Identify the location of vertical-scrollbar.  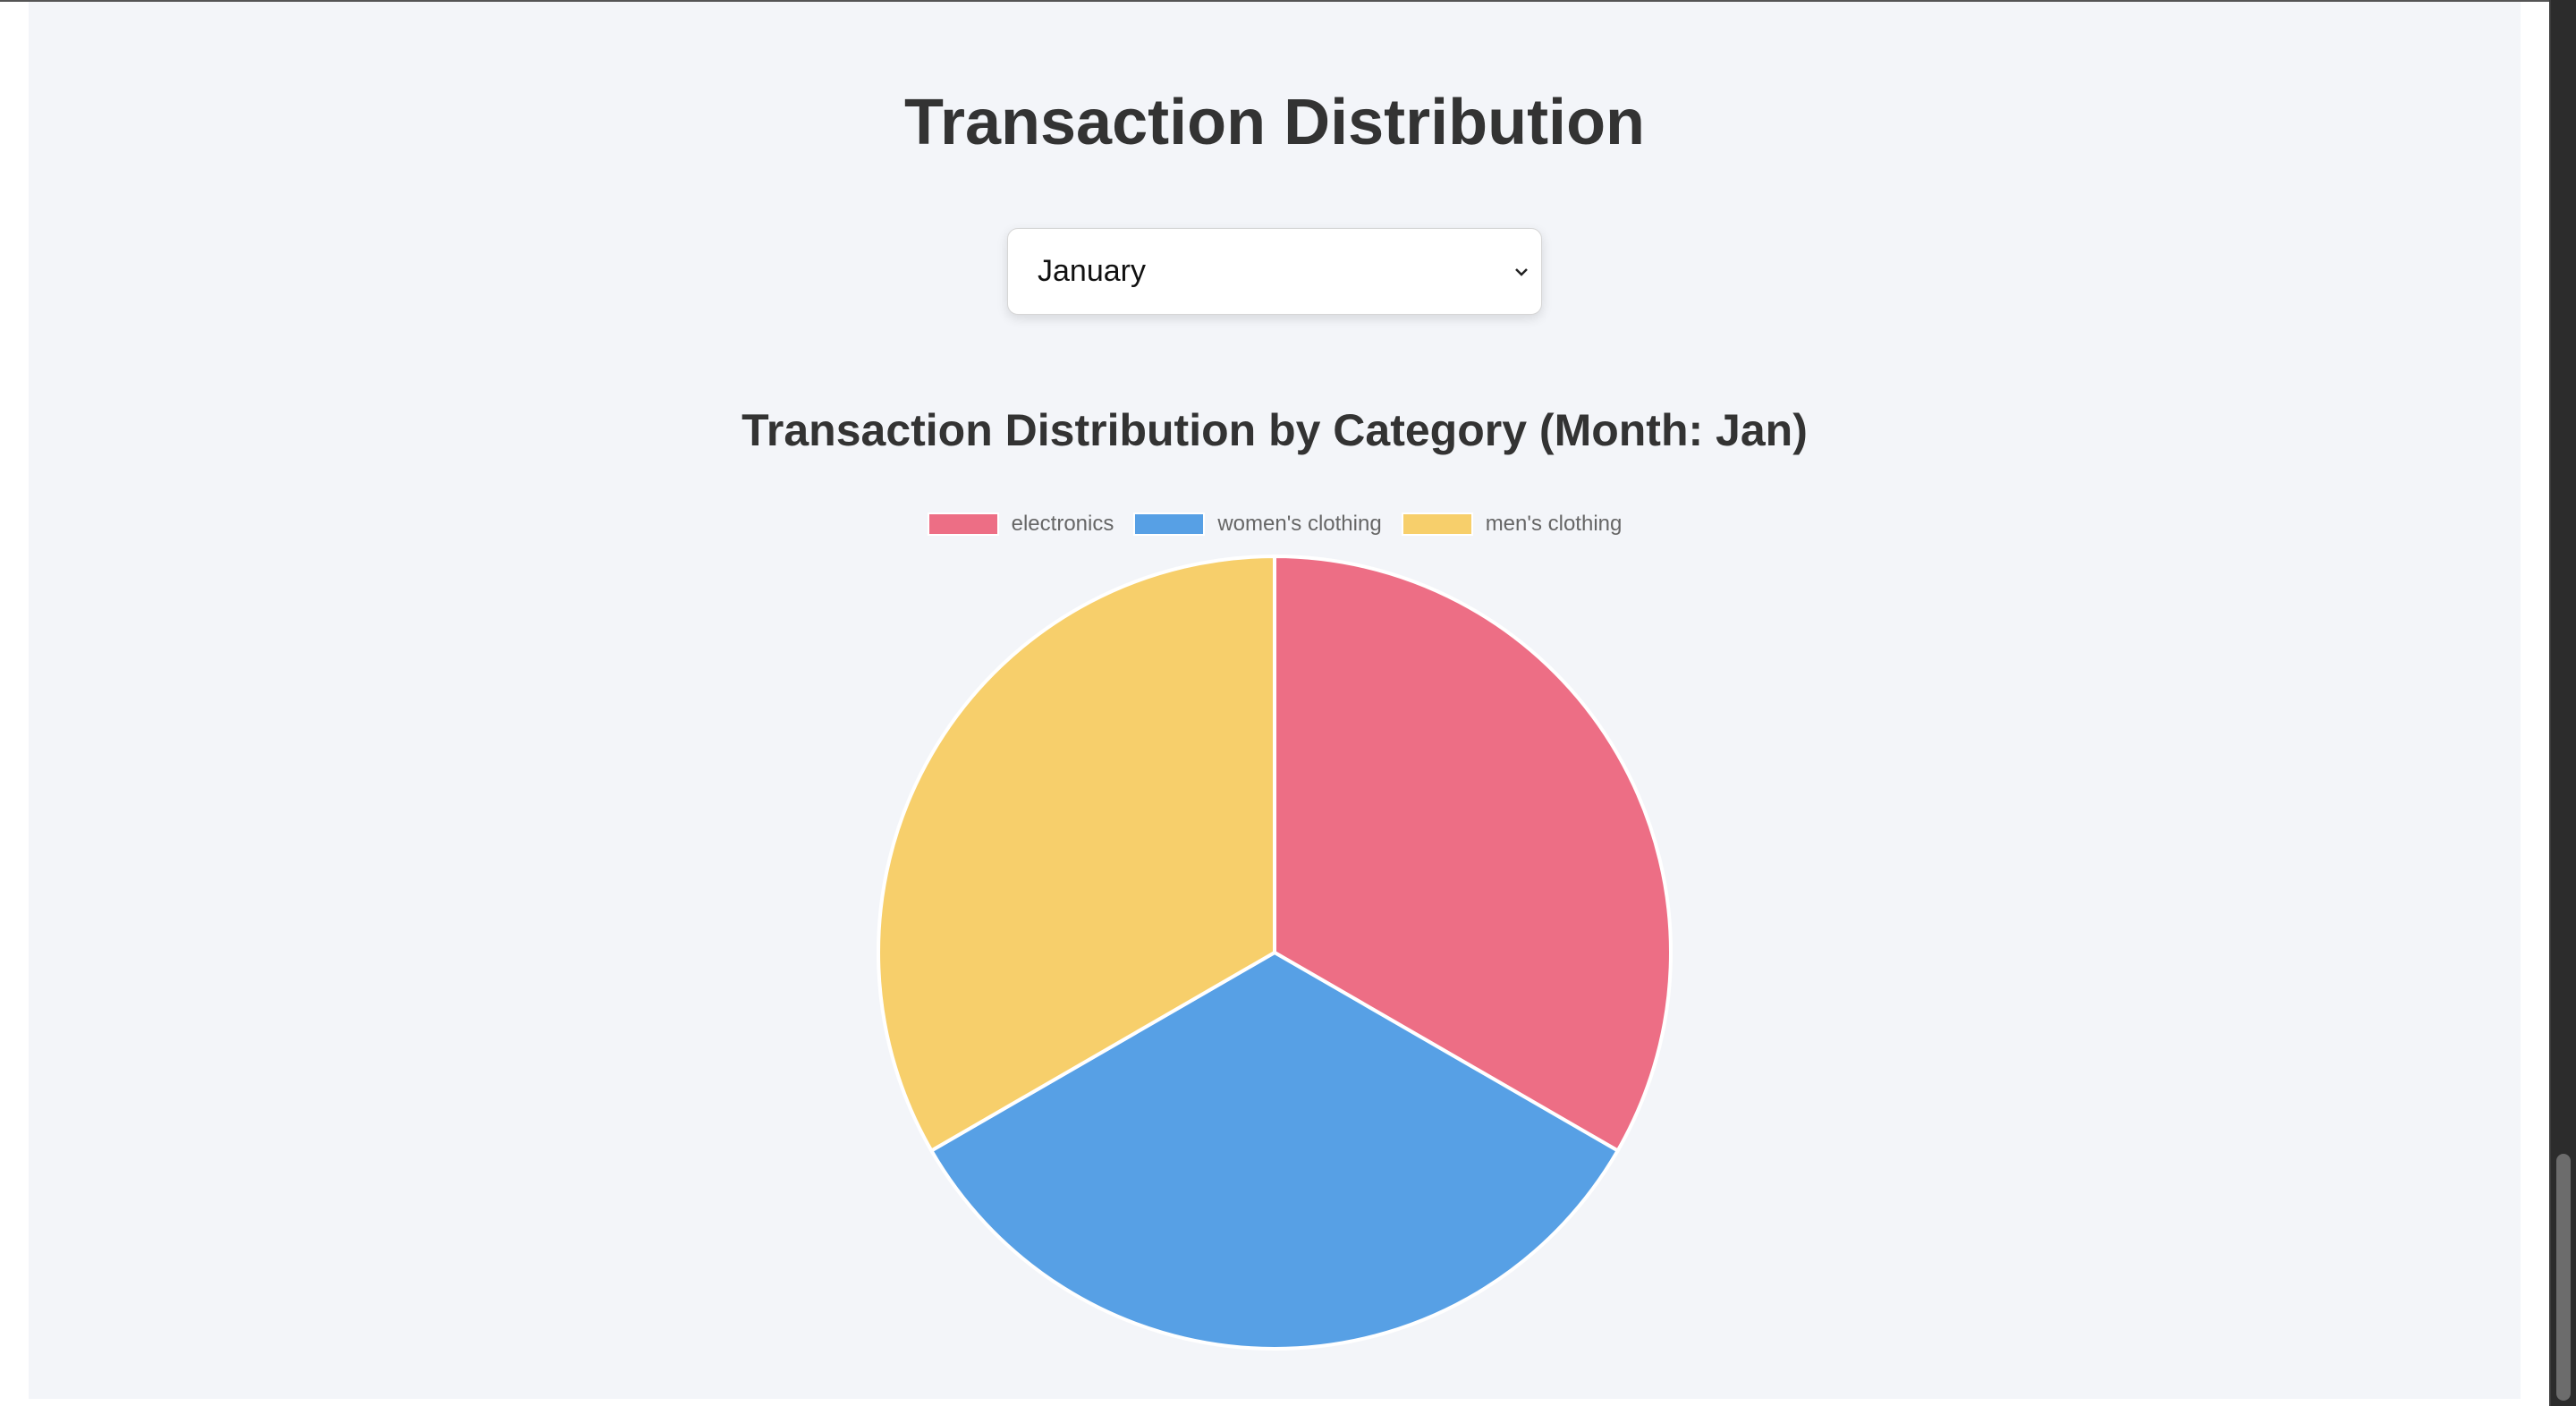
(2562, 703).